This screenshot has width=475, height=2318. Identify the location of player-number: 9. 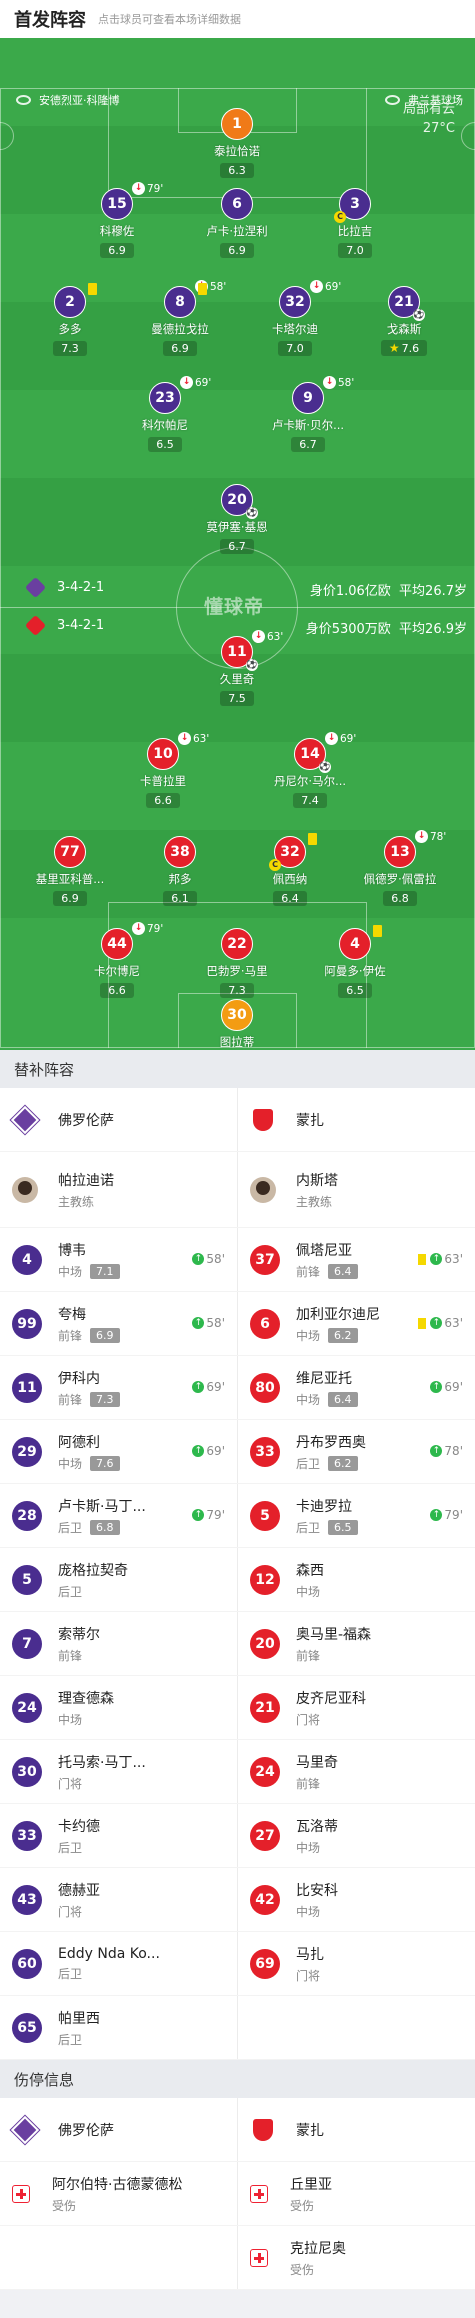
(308, 398).